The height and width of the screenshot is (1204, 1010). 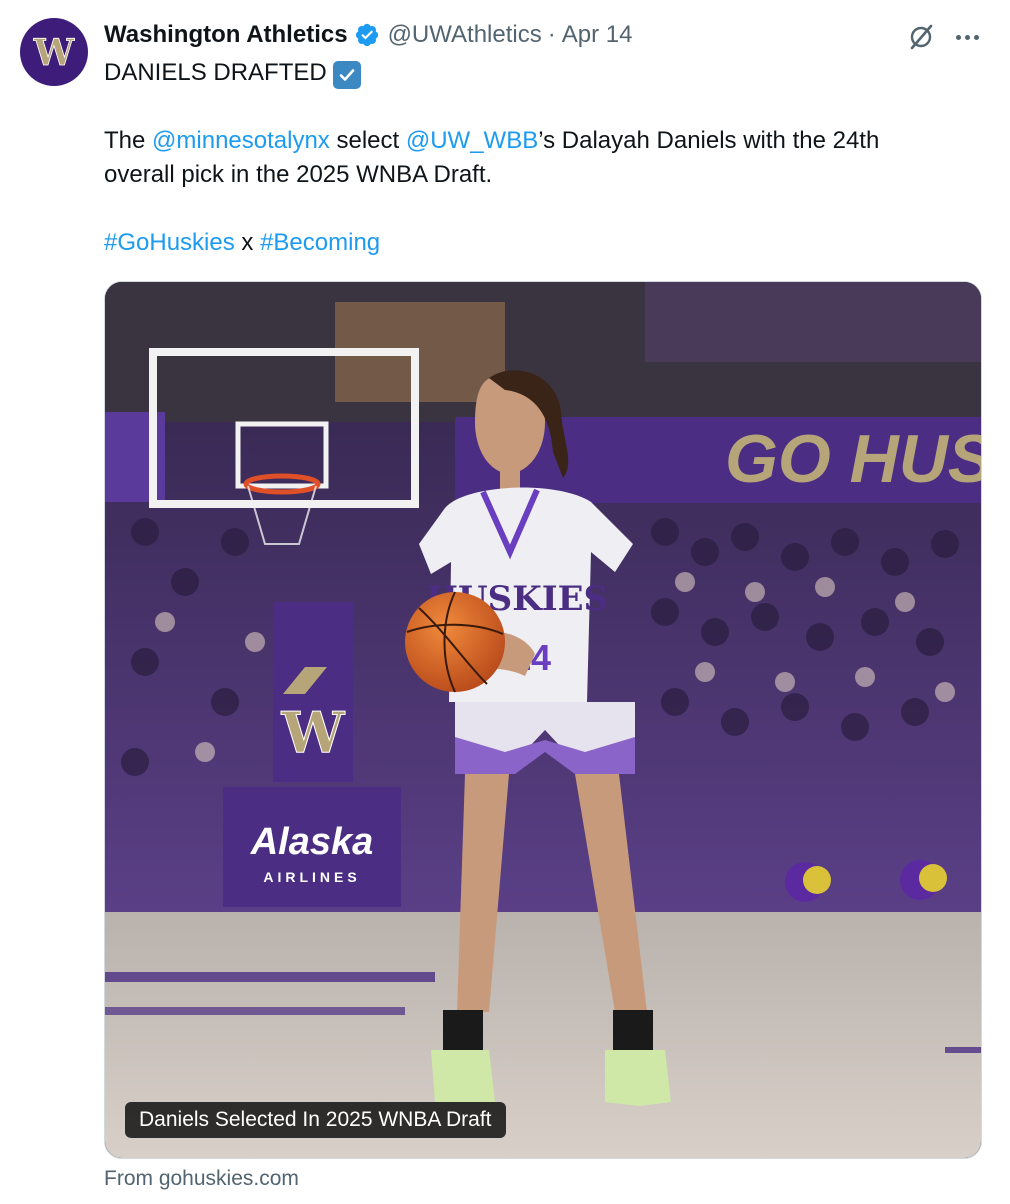 I want to click on mention-uw-wbb: @UW_WBB, so click(x=472, y=140).